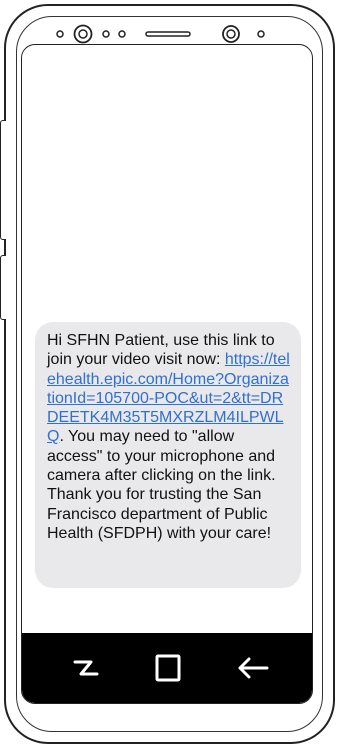  Describe the element at coordinates (83, 34) in the screenshot. I see `front-camera-icon` at that location.